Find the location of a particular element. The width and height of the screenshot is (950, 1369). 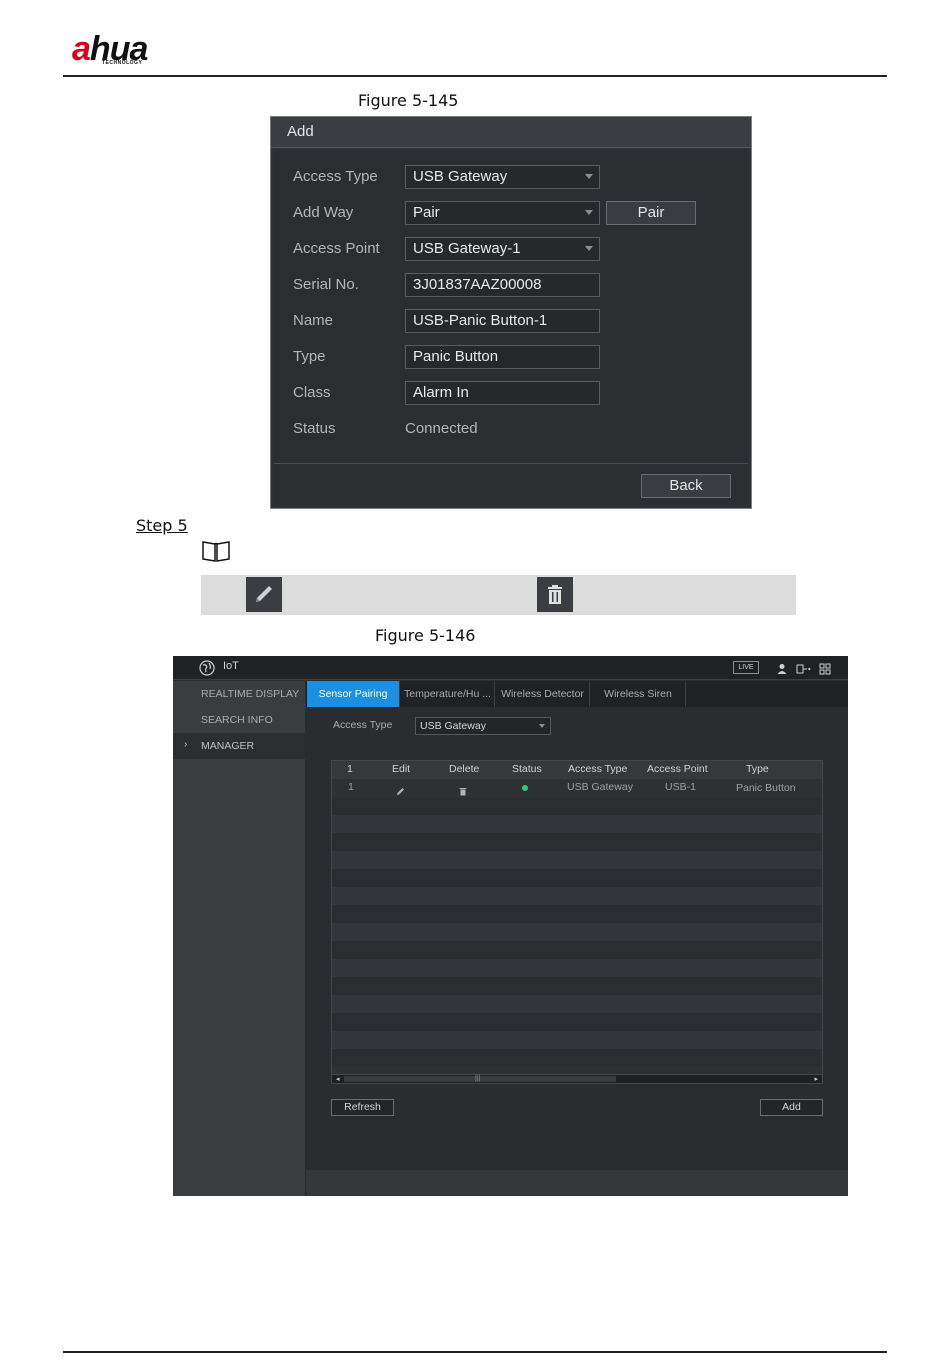

tab-wireless-detector: Wireless Detector is located at coordinates (543, 694).